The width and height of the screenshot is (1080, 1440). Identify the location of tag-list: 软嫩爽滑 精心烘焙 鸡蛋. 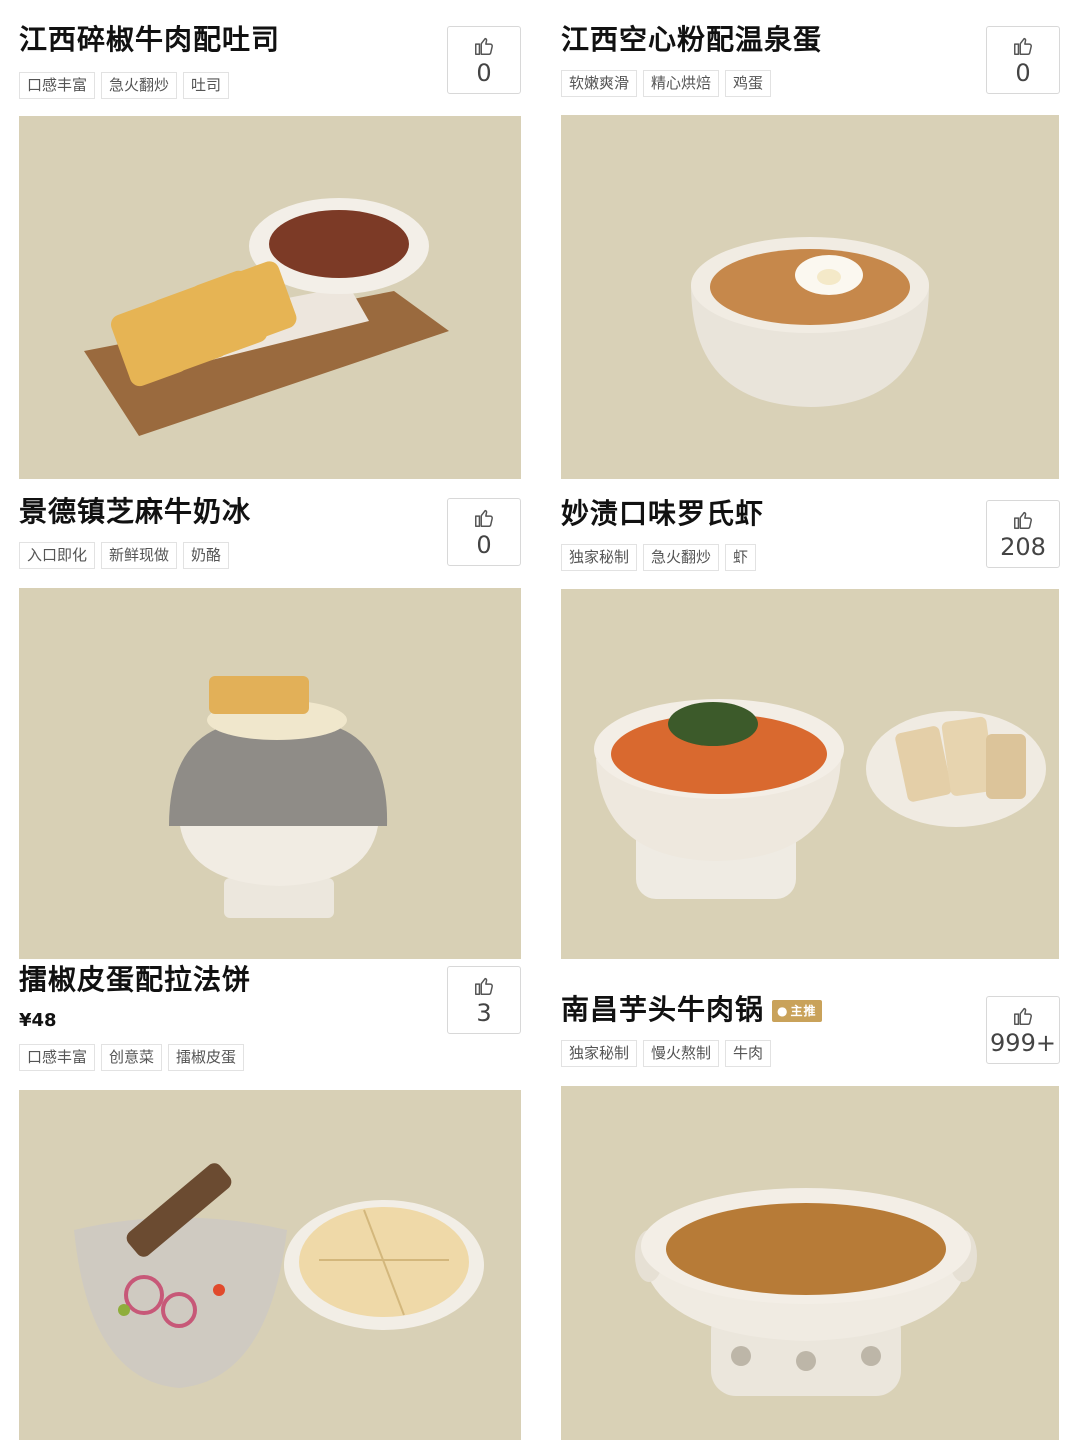
(666, 83).